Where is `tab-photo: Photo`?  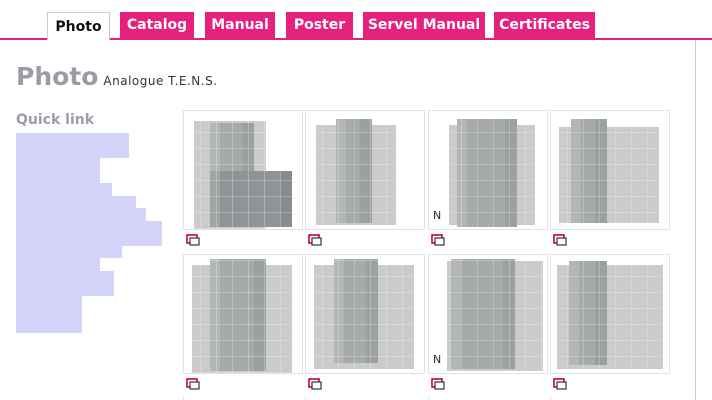 tab-photo: Photo is located at coordinates (78, 26).